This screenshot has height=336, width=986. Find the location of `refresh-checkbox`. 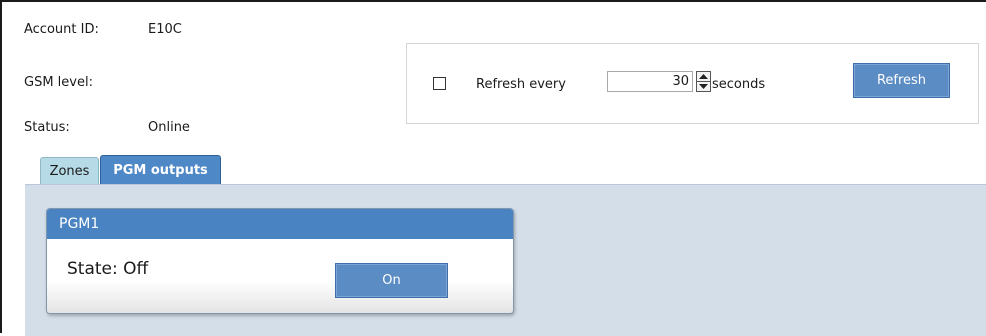

refresh-checkbox is located at coordinates (439, 83).